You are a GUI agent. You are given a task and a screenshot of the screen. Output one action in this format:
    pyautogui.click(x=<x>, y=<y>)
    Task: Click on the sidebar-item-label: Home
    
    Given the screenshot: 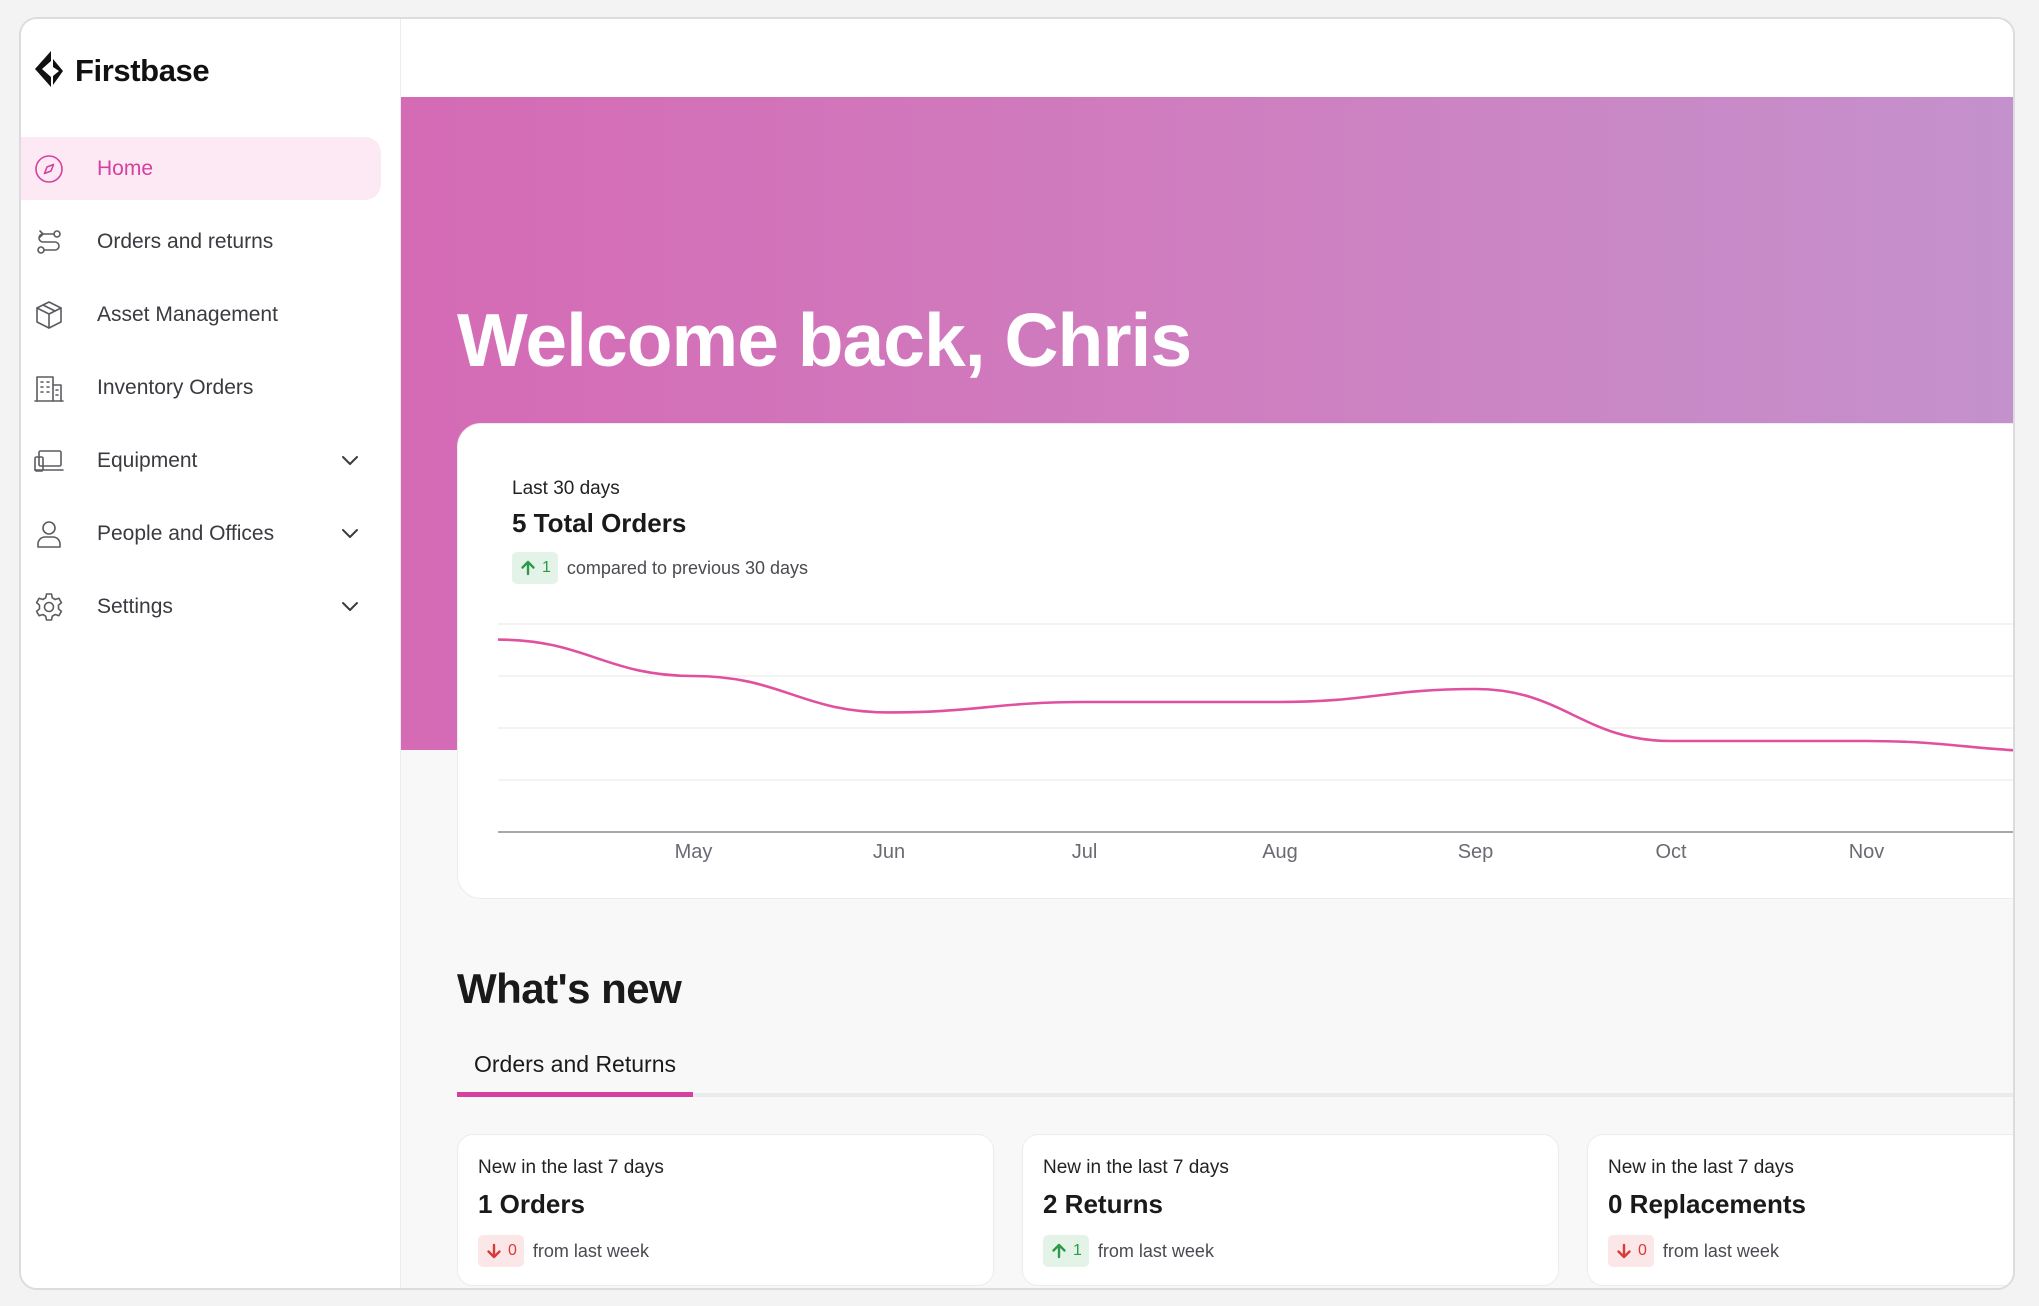 What is the action you would take?
    pyautogui.click(x=125, y=168)
    